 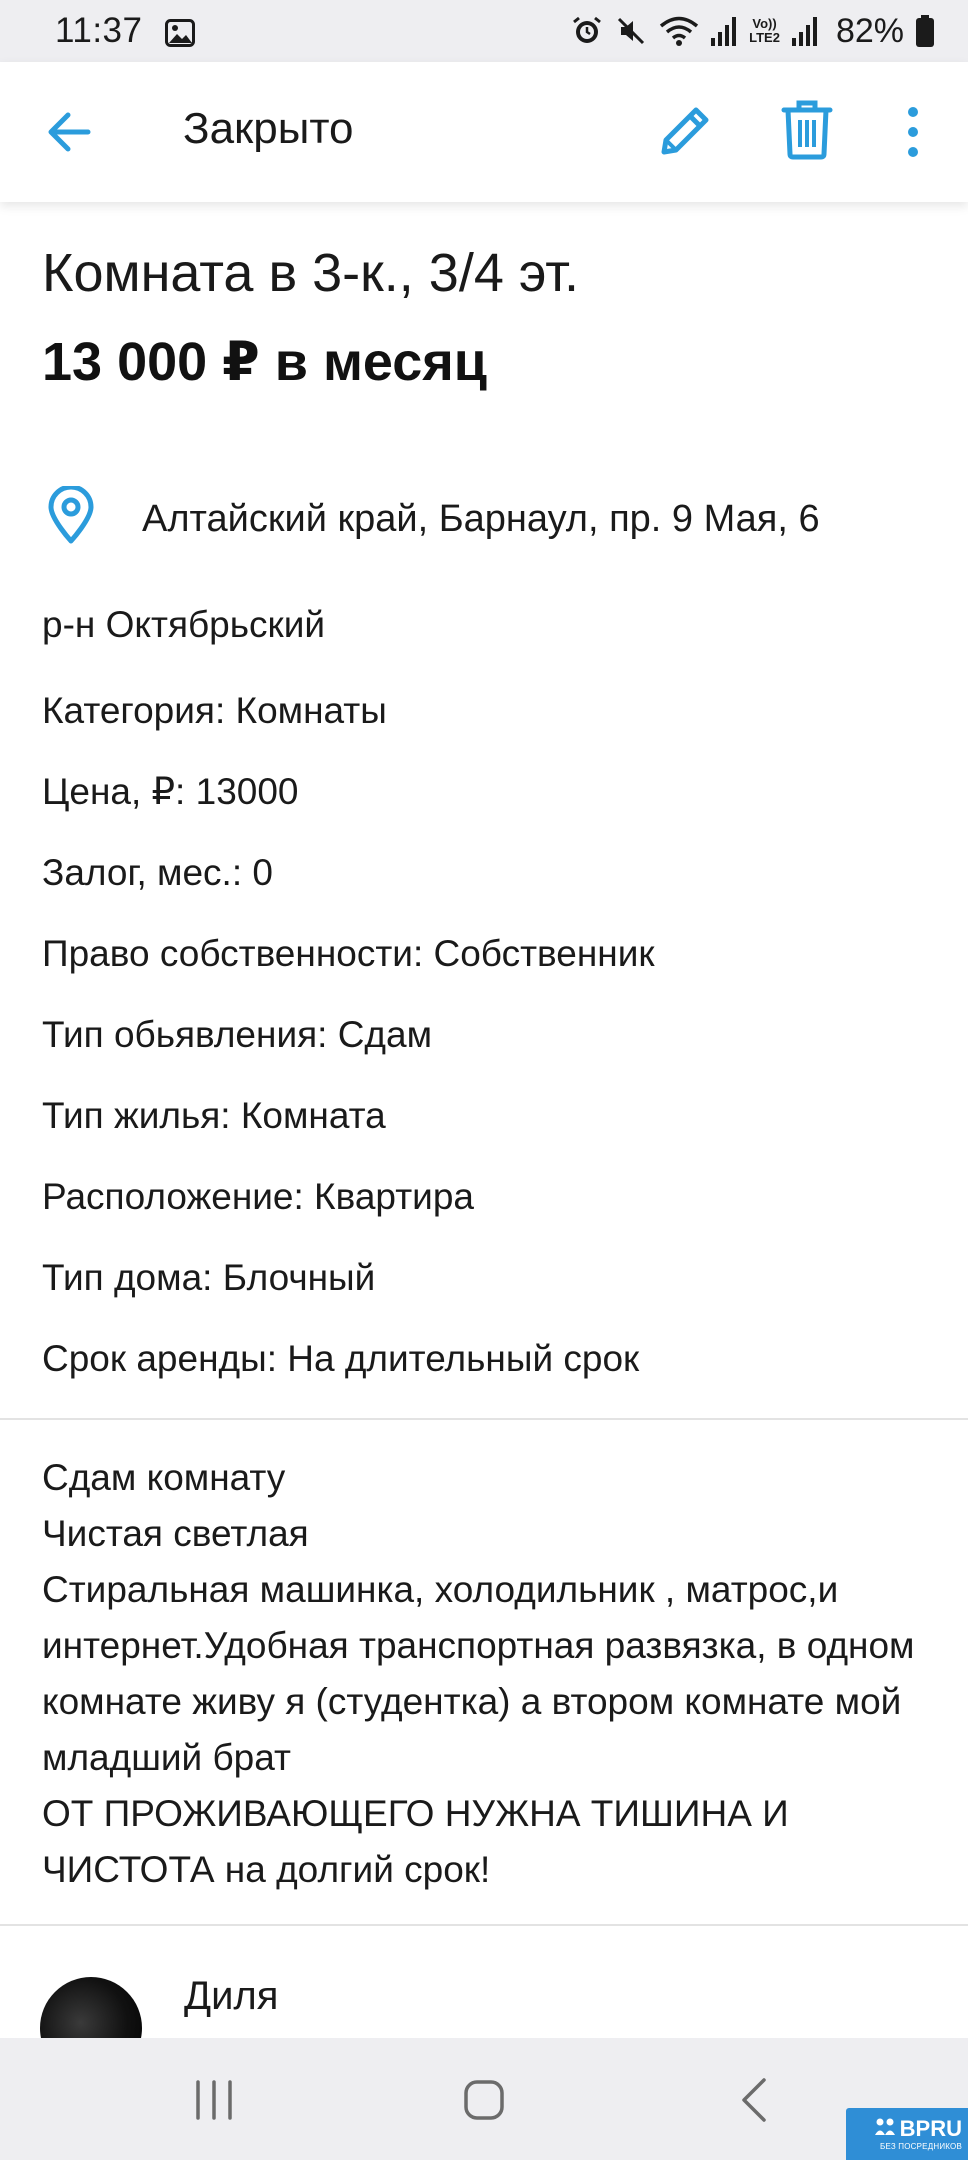 I want to click on navigation-bar, so click(x=484, y=2099).